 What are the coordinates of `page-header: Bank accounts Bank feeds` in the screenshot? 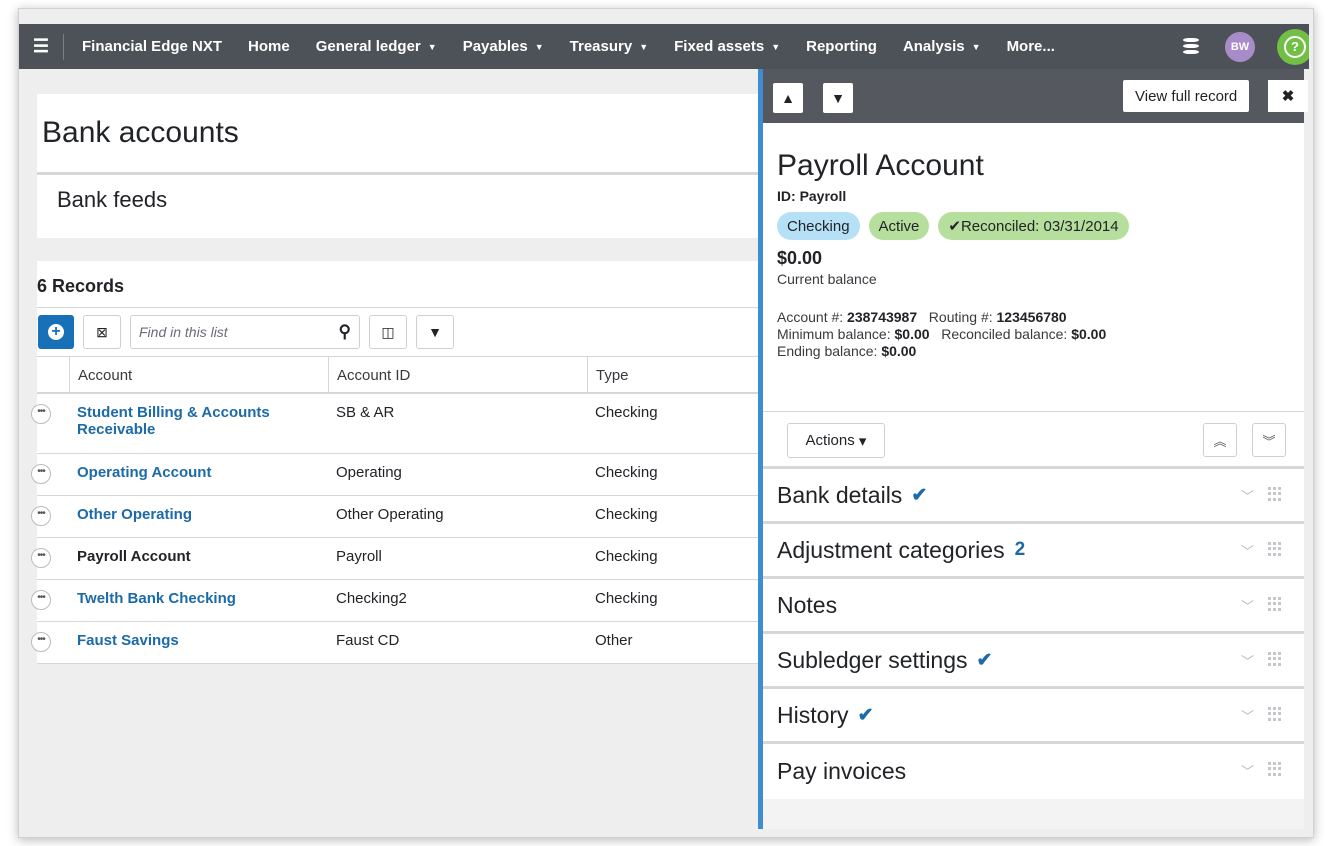 It's located at (397, 166).